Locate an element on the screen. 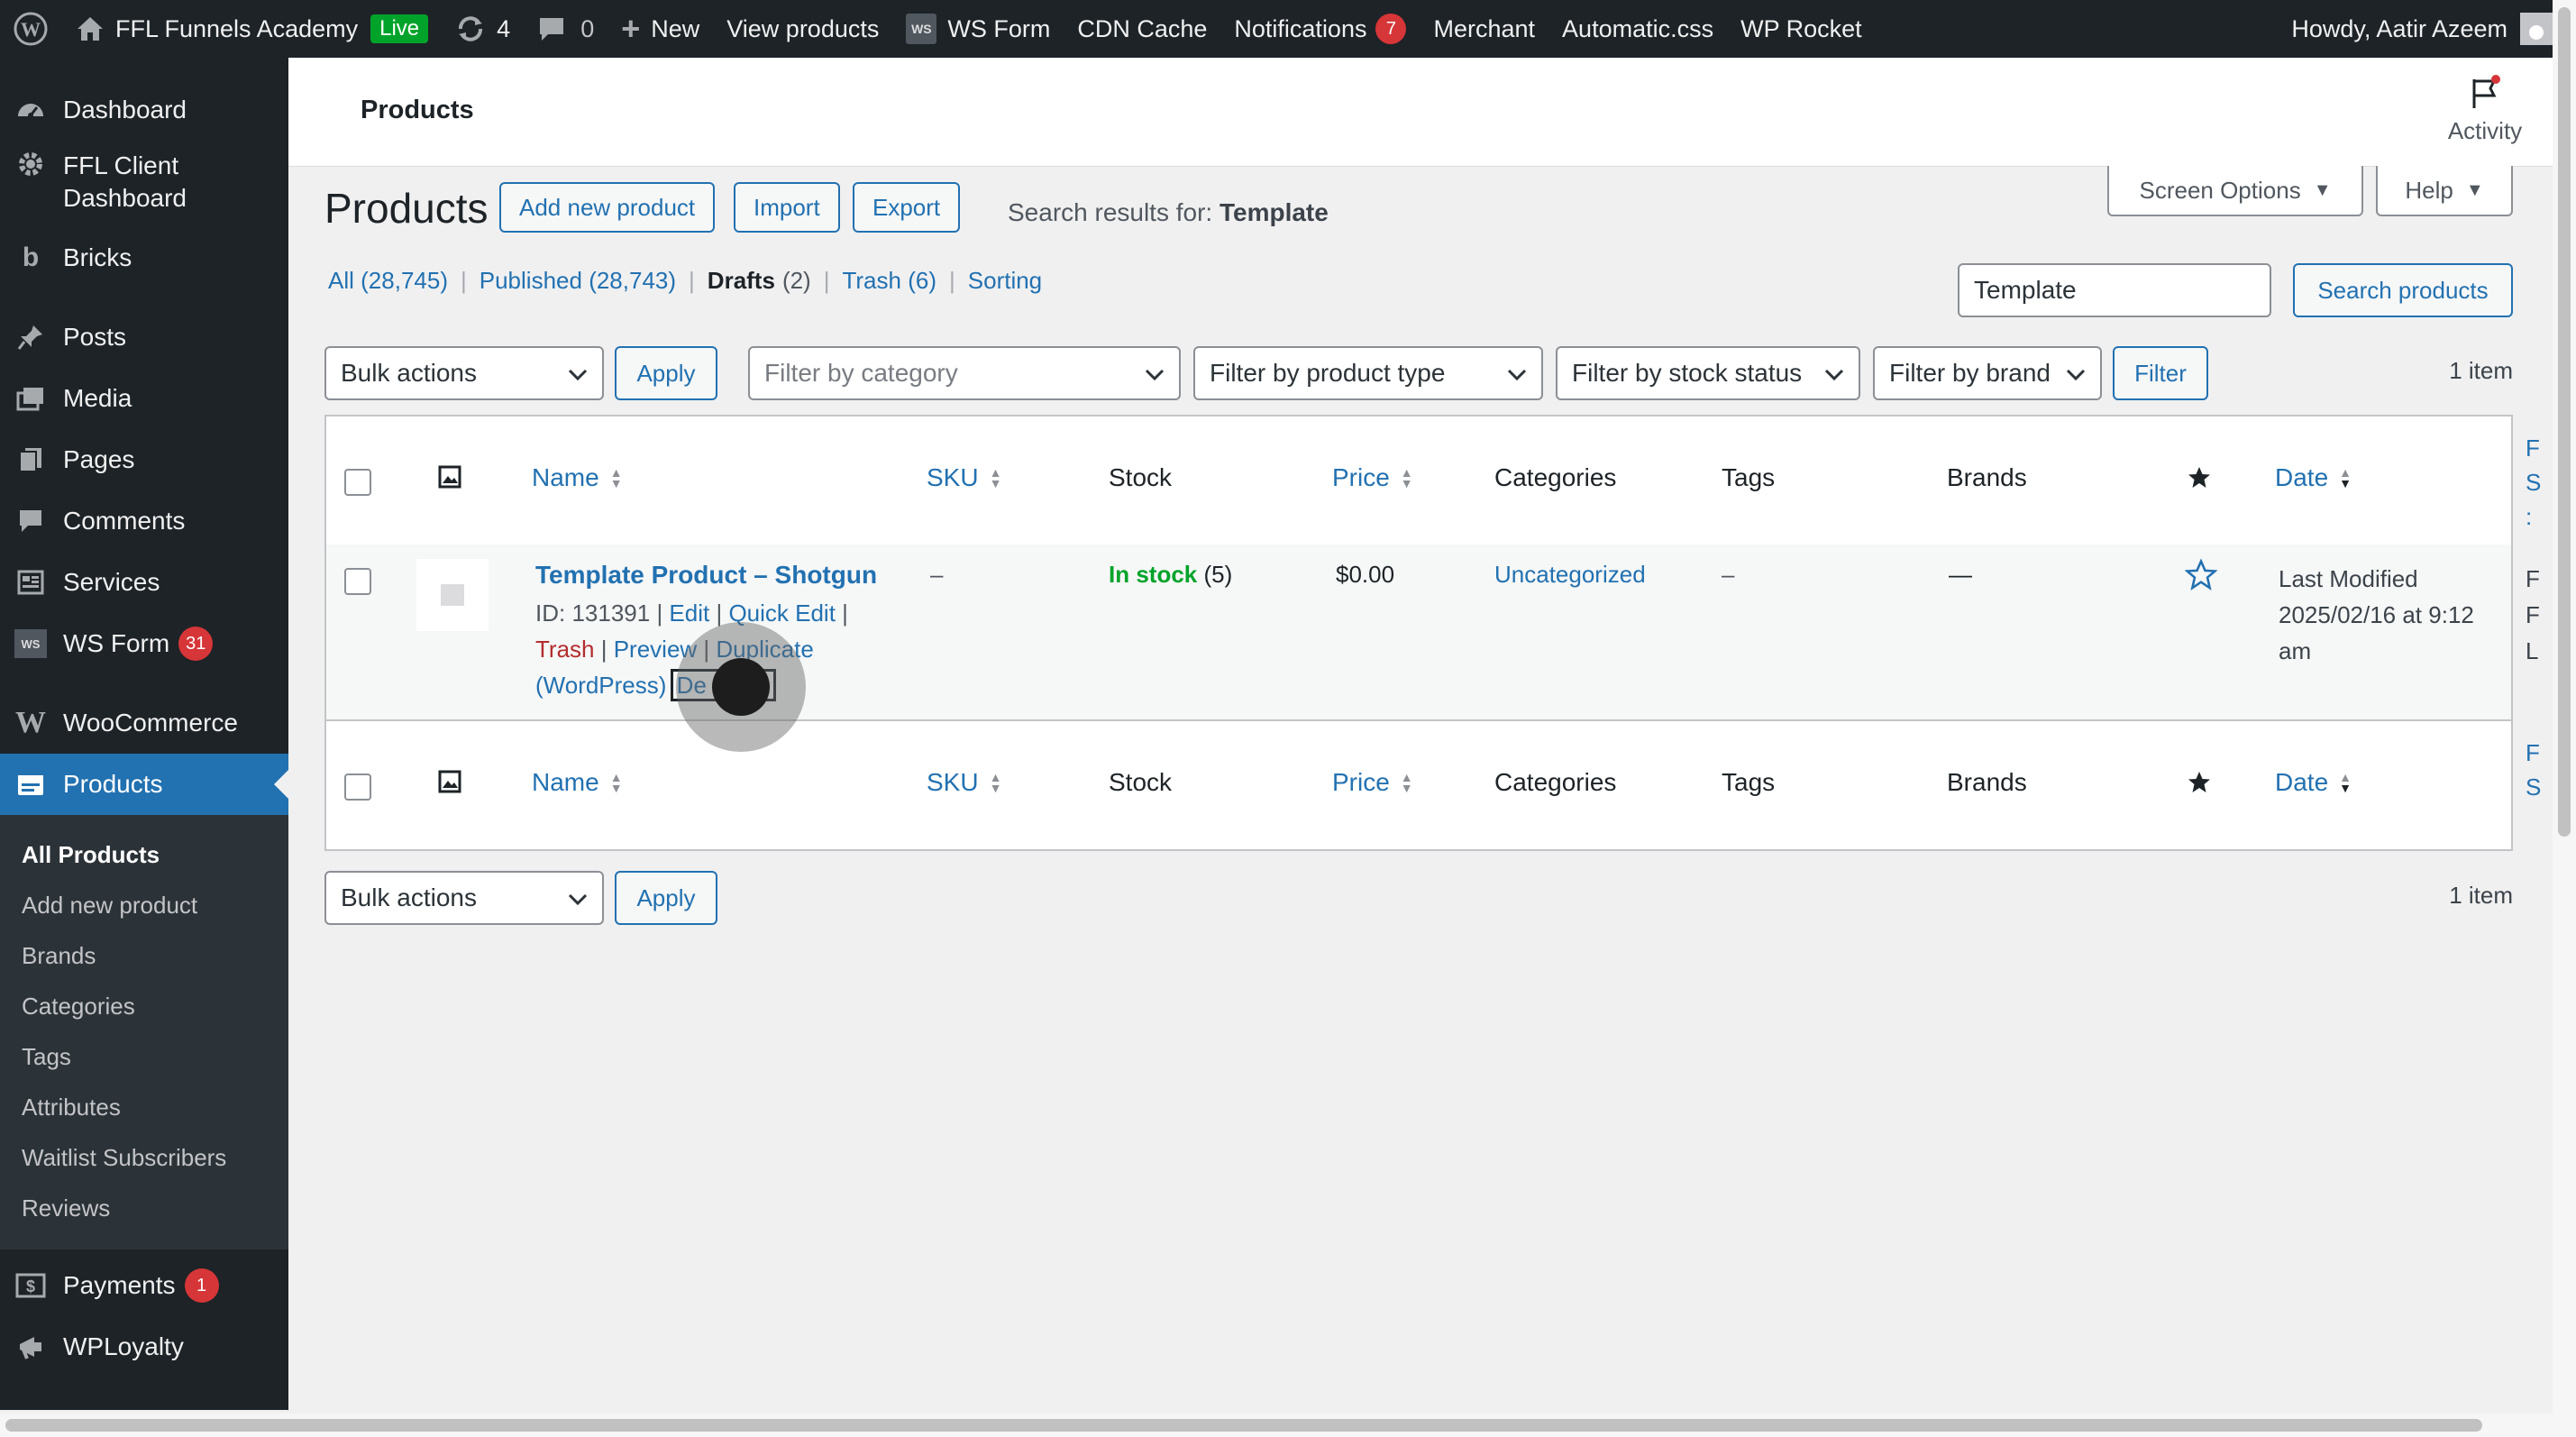 The height and width of the screenshot is (1437, 2576). screen-options-button: Screen Options ▼ is located at coordinates (2235, 191).